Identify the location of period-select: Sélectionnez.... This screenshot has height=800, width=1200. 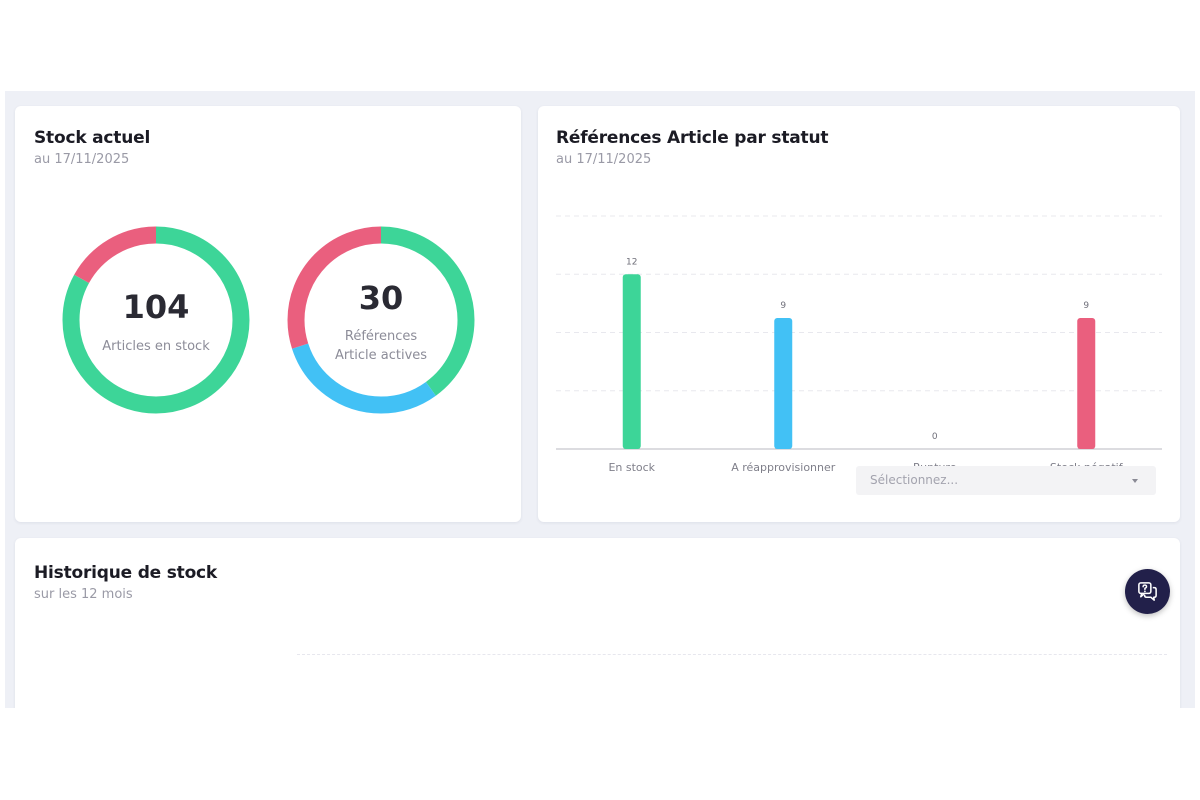
(1006, 480).